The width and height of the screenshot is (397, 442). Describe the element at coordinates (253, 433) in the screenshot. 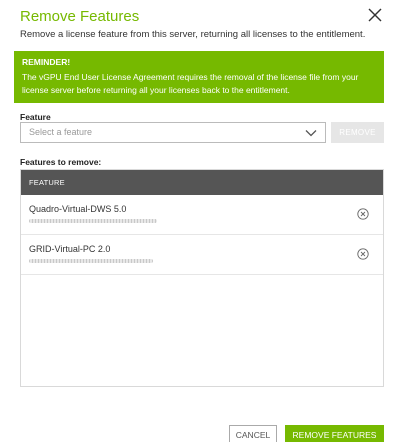

I see `cancel-button: CANCEL` at that location.